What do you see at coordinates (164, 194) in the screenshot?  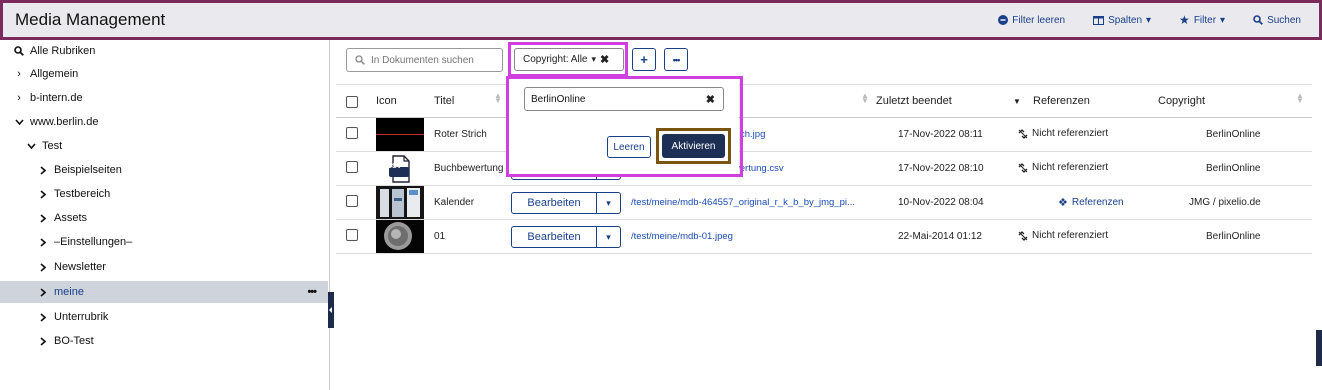 I see `sidebar-item-testbereich: Testbereich` at bounding box center [164, 194].